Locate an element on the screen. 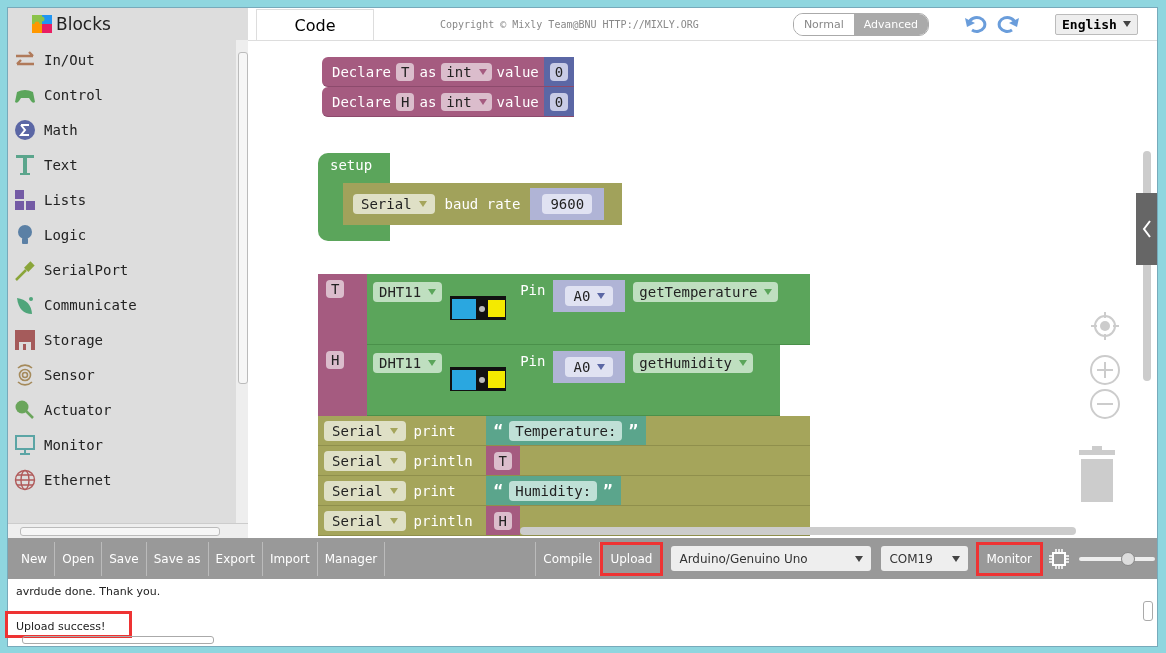 This screenshot has height=653, width=1166. console-line: avrdude done. Thank you. is located at coordinates (88, 592).